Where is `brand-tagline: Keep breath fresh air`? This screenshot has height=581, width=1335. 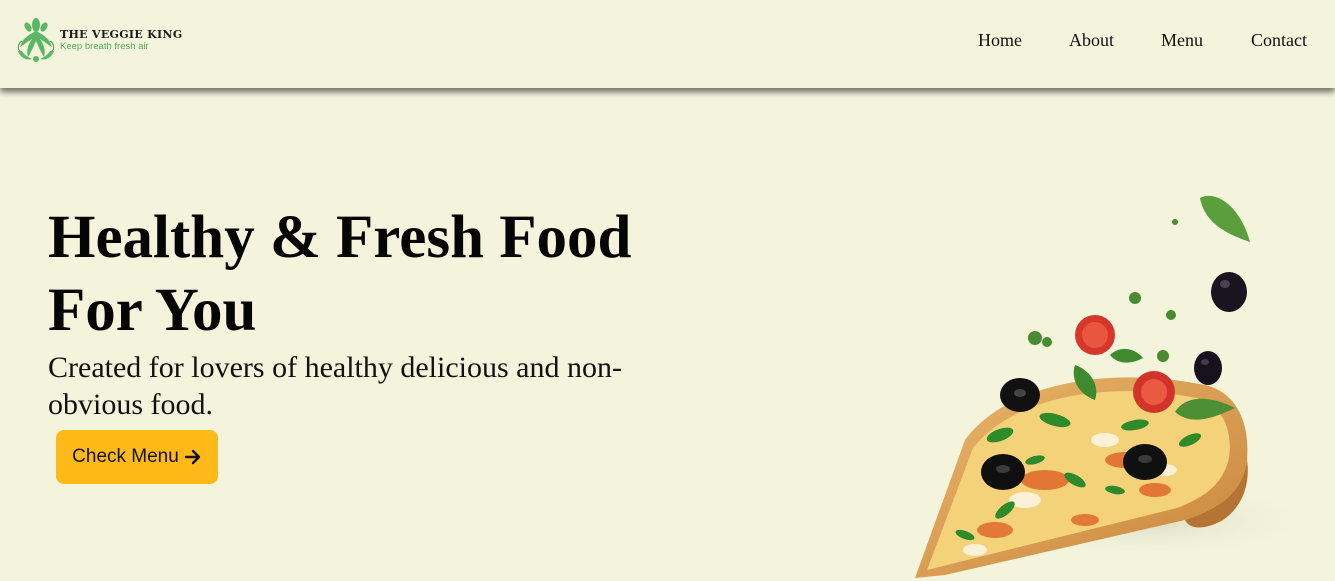 brand-tagline: Keep breath fresh air is located at coordinates (104, 46).